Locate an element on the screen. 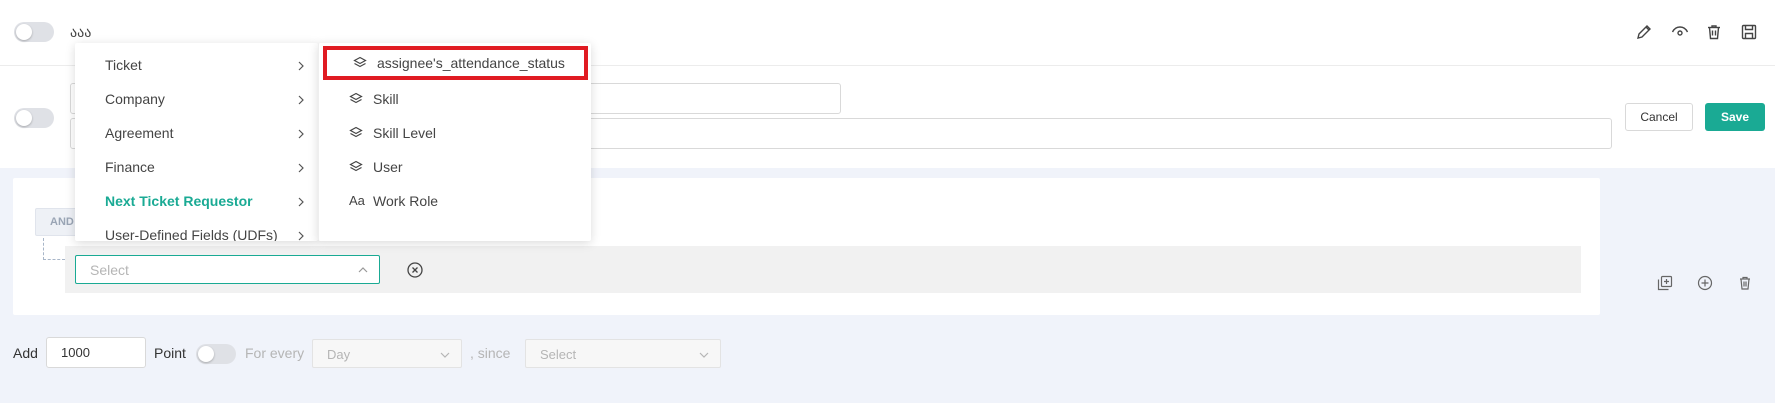 This screenshot has height=403, width=1775. remove-condition-icon is located at coordinates (415, 270).